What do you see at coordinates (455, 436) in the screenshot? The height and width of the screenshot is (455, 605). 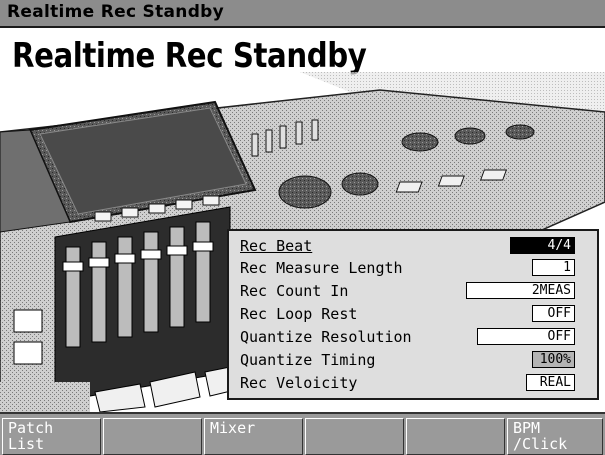 I see `f5-button` at bounding box center [455, 436].